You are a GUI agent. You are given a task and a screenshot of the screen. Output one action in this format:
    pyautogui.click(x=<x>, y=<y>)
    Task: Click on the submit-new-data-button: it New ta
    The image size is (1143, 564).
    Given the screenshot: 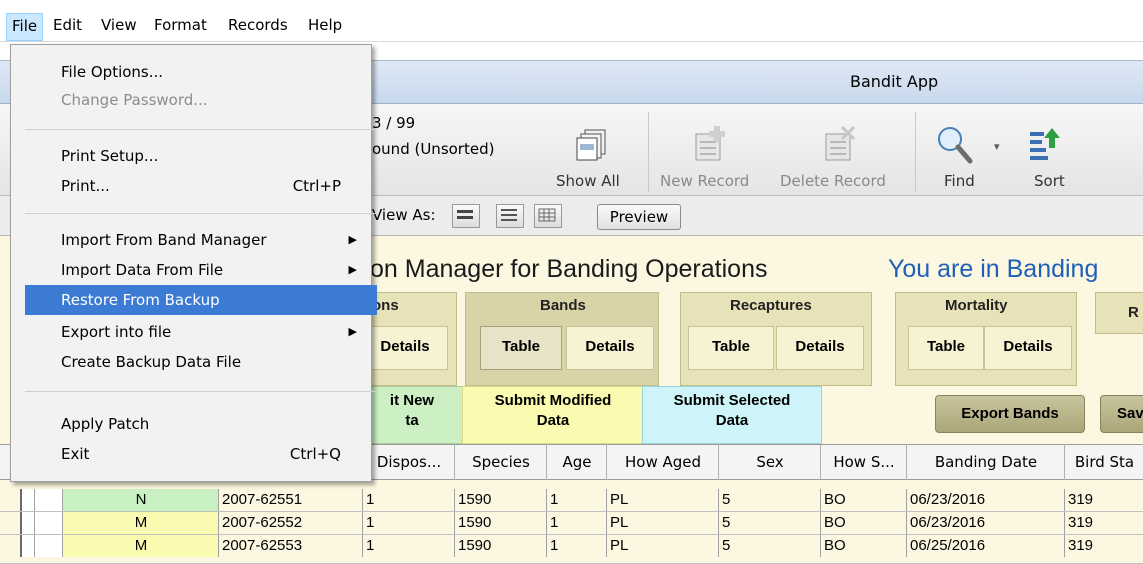 What is the action you would take?
    pyautogui.click(x=412, y=415)
    